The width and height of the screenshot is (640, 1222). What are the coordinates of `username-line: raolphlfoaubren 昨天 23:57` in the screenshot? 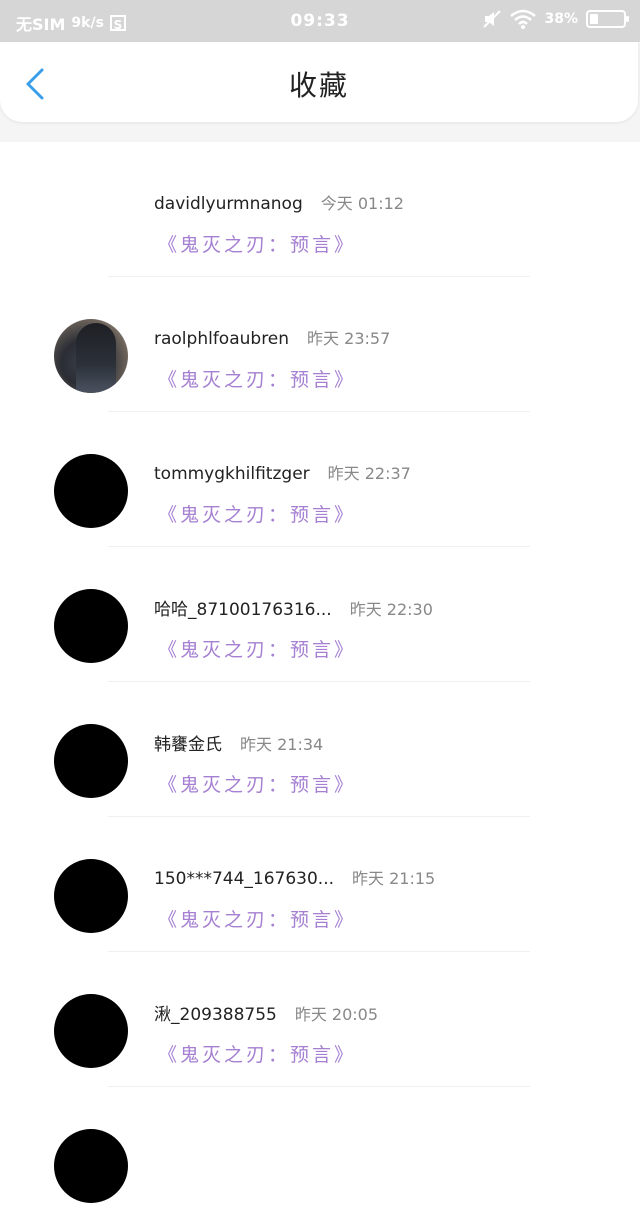 It's located at (272, 337).